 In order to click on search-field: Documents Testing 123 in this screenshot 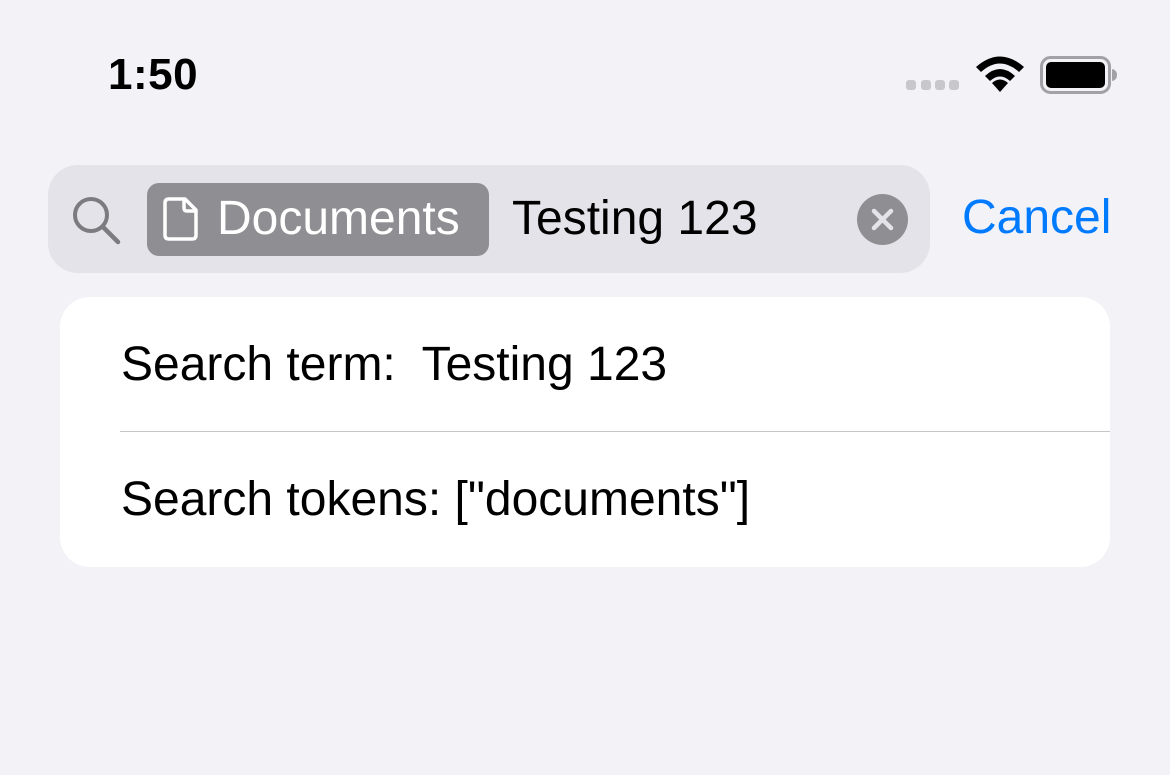, I will do `click(489, 219)`.